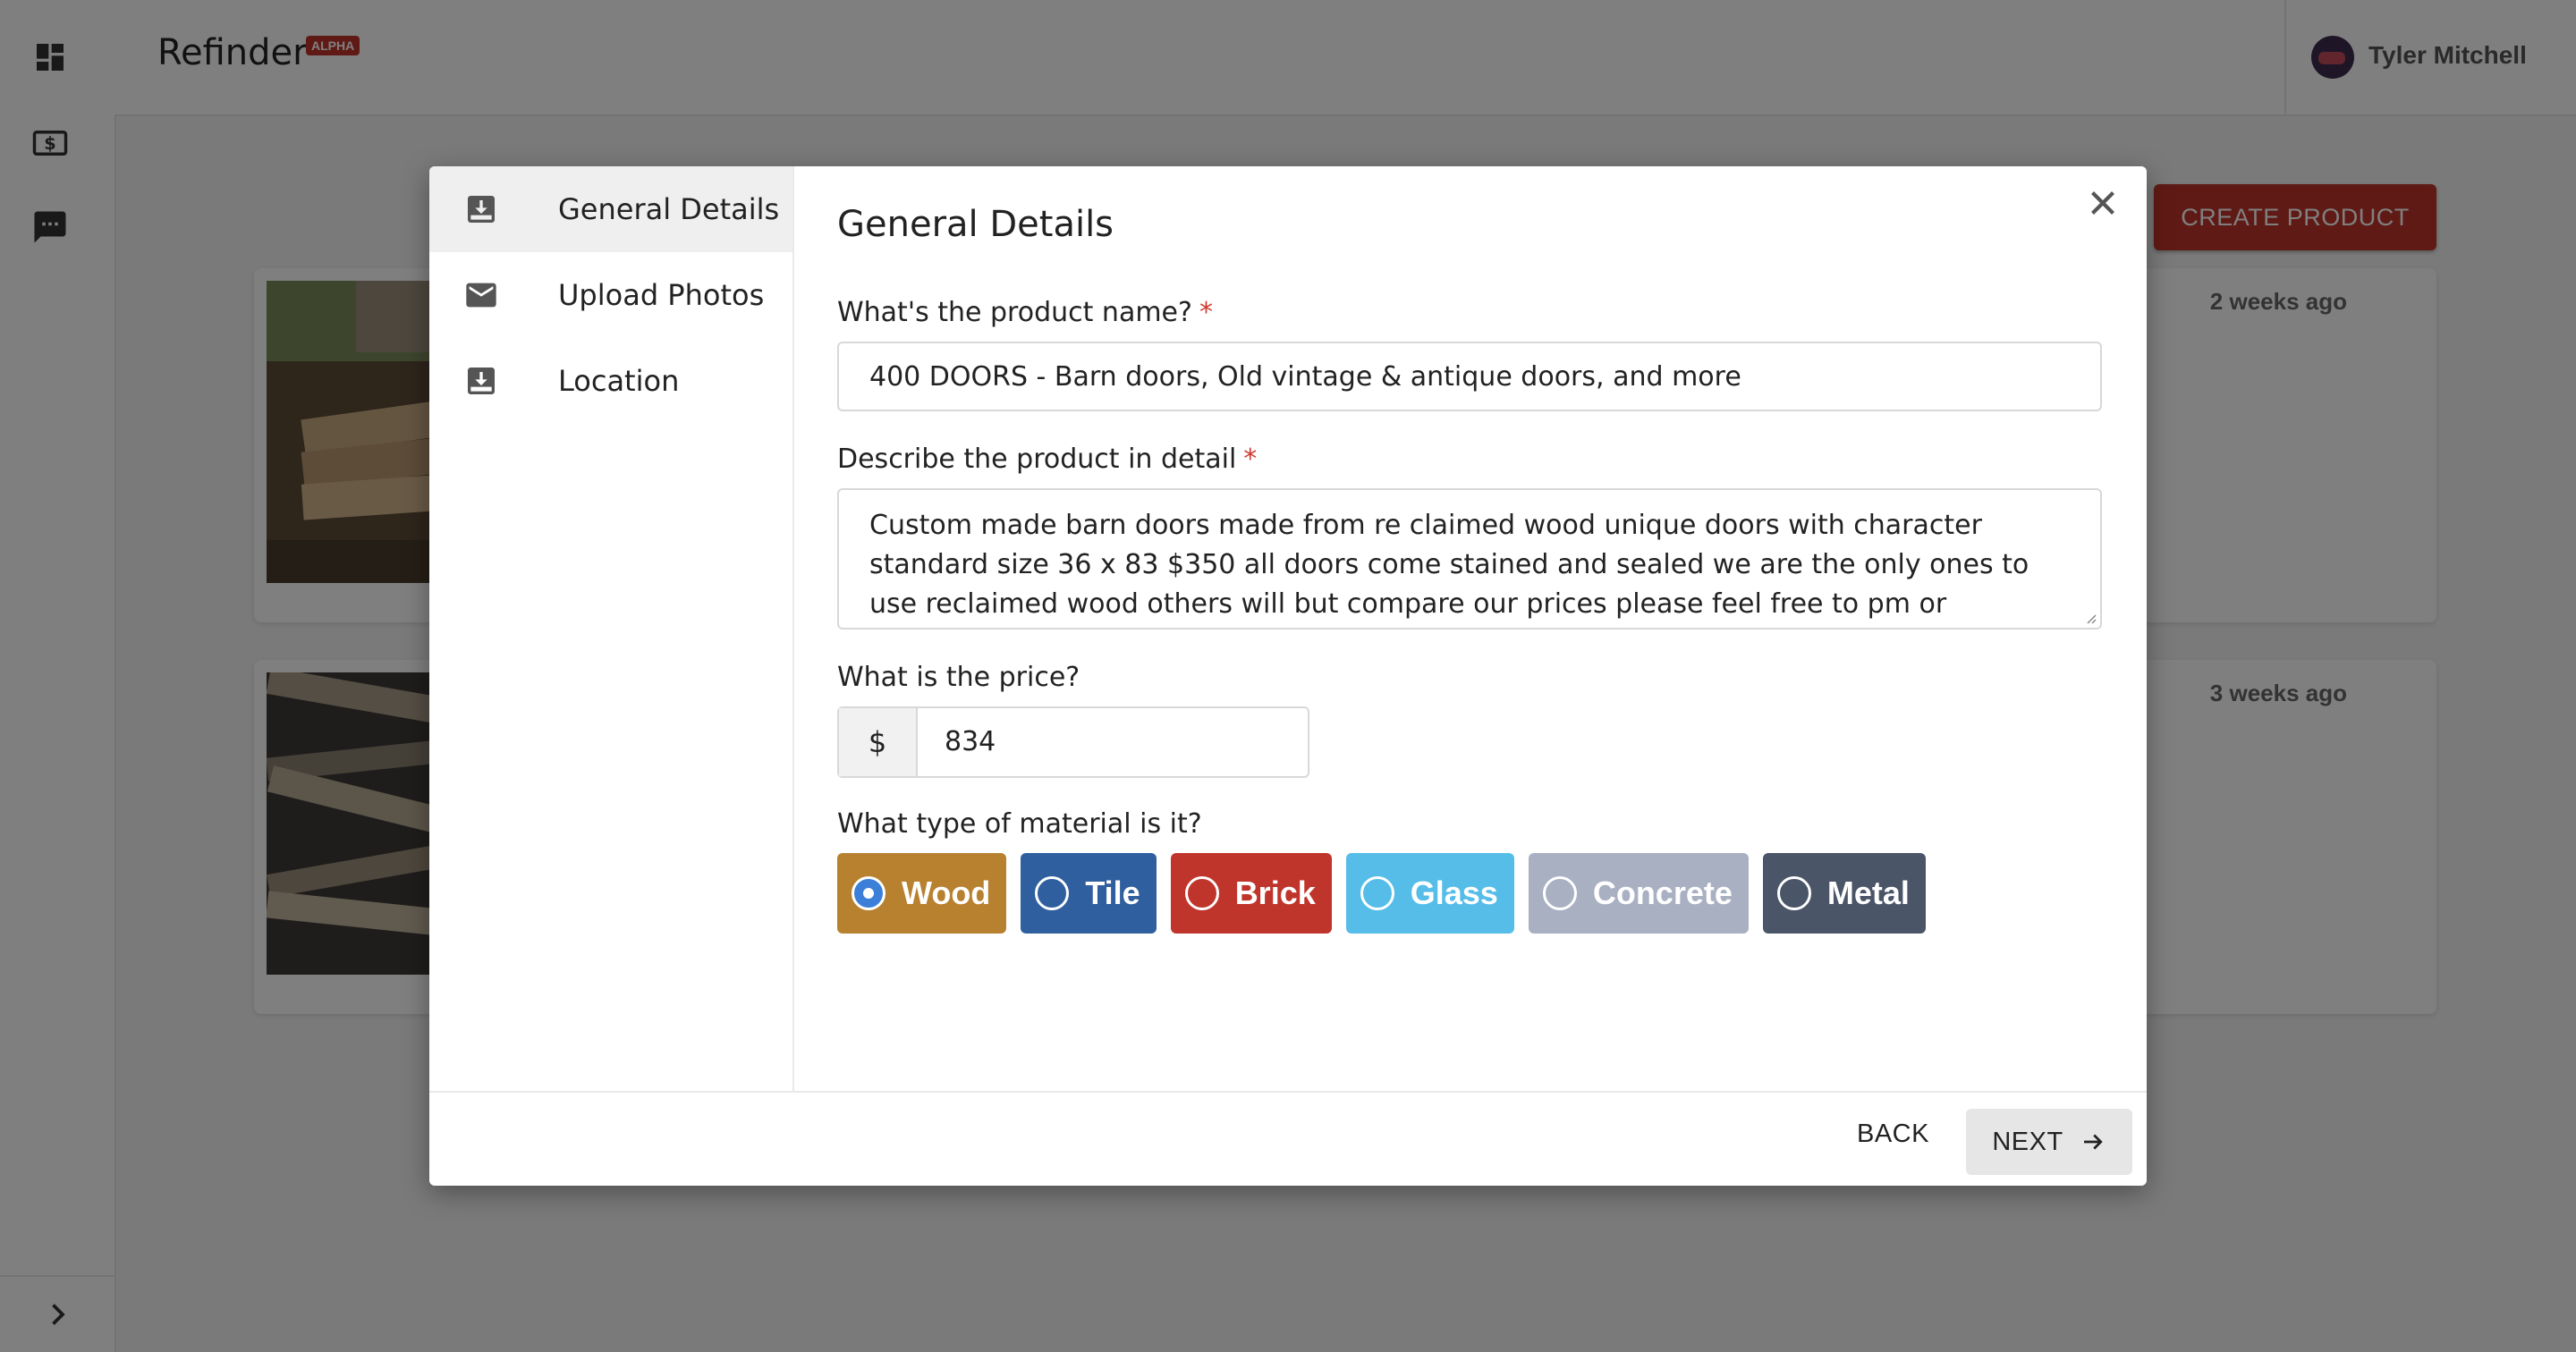 The width and height of the screenshot is (2576, 1352). What do you see at coordinates (869, 893) in the screenshot?
I see `radio-selected` at bounding box center [869, 893].